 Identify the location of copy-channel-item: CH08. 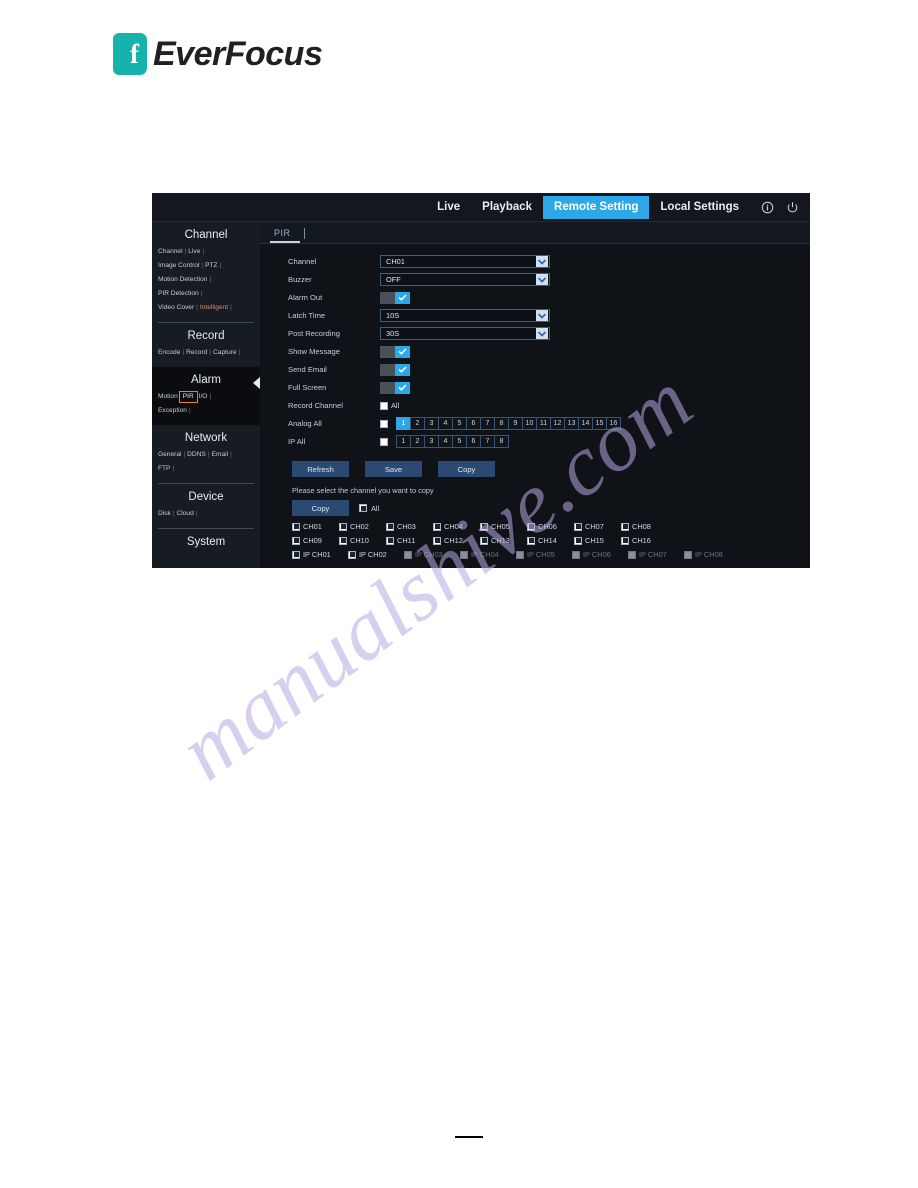
(644, 526).